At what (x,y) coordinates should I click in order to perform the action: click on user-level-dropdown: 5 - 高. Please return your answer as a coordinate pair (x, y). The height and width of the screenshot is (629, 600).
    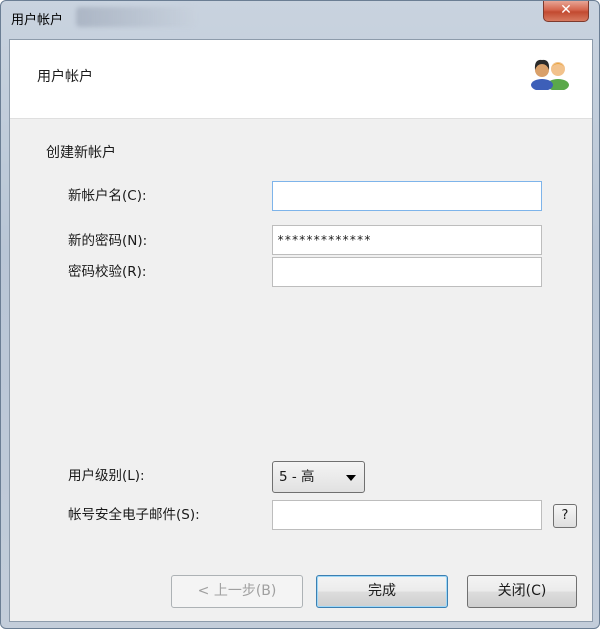
    Looking at the image, I should click on (318, 477).